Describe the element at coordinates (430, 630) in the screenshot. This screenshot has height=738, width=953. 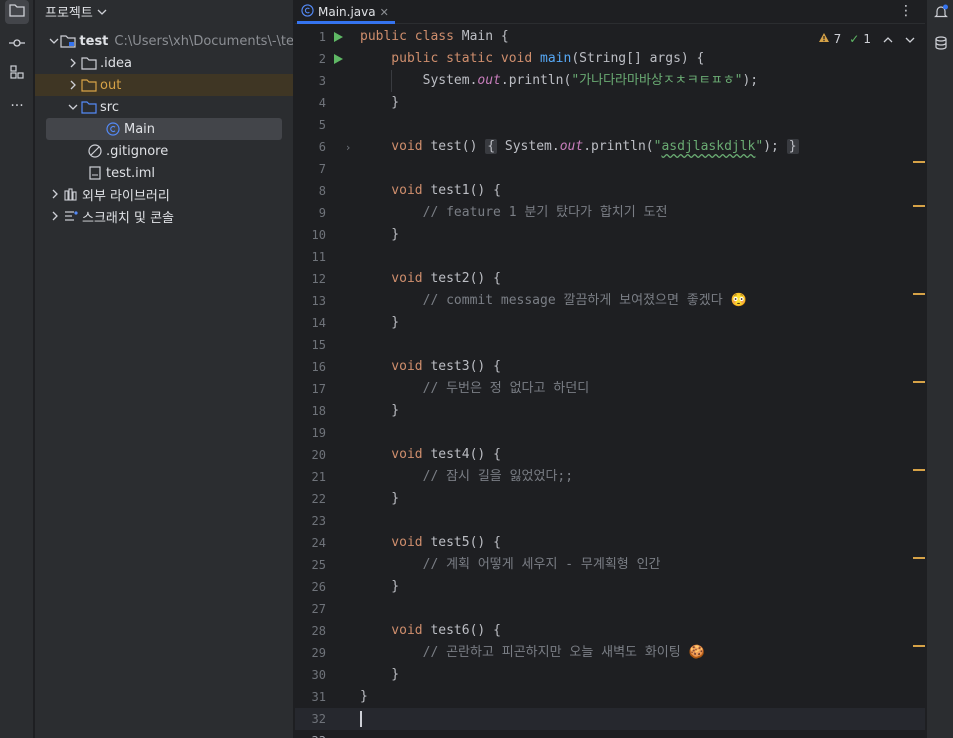
I see `code-line: void test6() {` at that location.